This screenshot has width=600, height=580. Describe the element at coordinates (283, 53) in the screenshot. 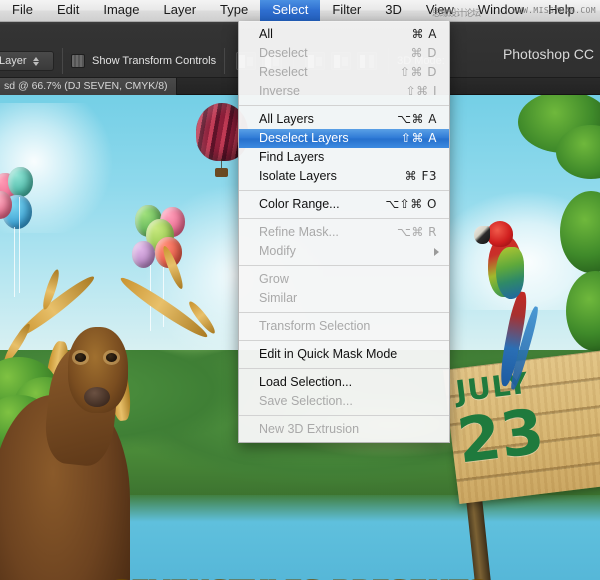

I see `menu-item-label: Deselect` at that location.